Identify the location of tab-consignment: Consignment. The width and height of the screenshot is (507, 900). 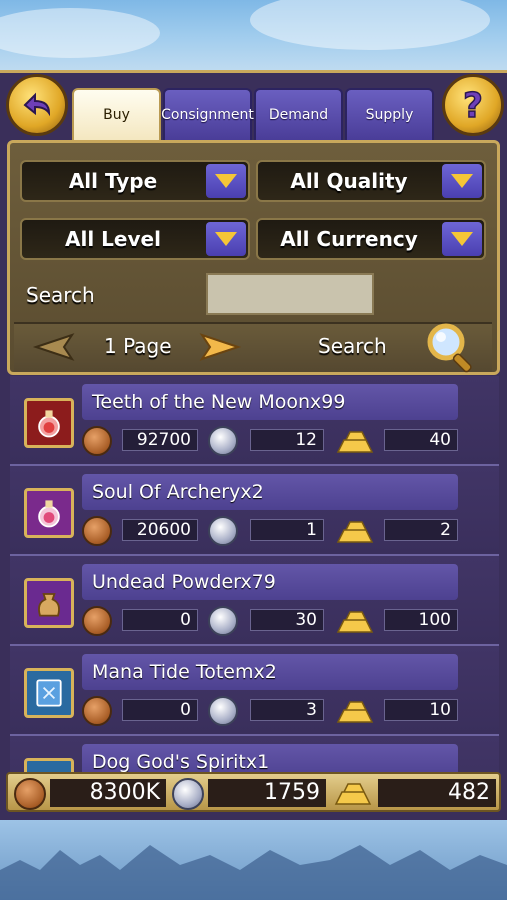
(207, 114).